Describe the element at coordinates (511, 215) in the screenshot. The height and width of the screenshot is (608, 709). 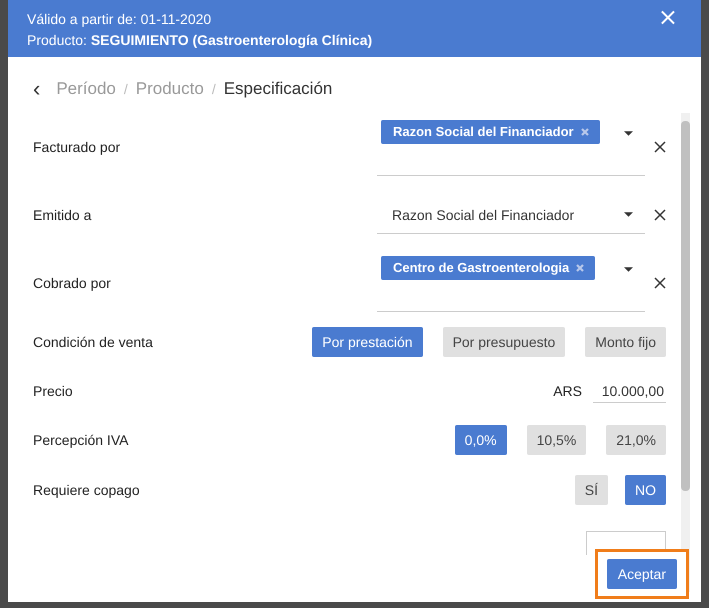
I see `select-field: Razon Social del Financiador` at that location.